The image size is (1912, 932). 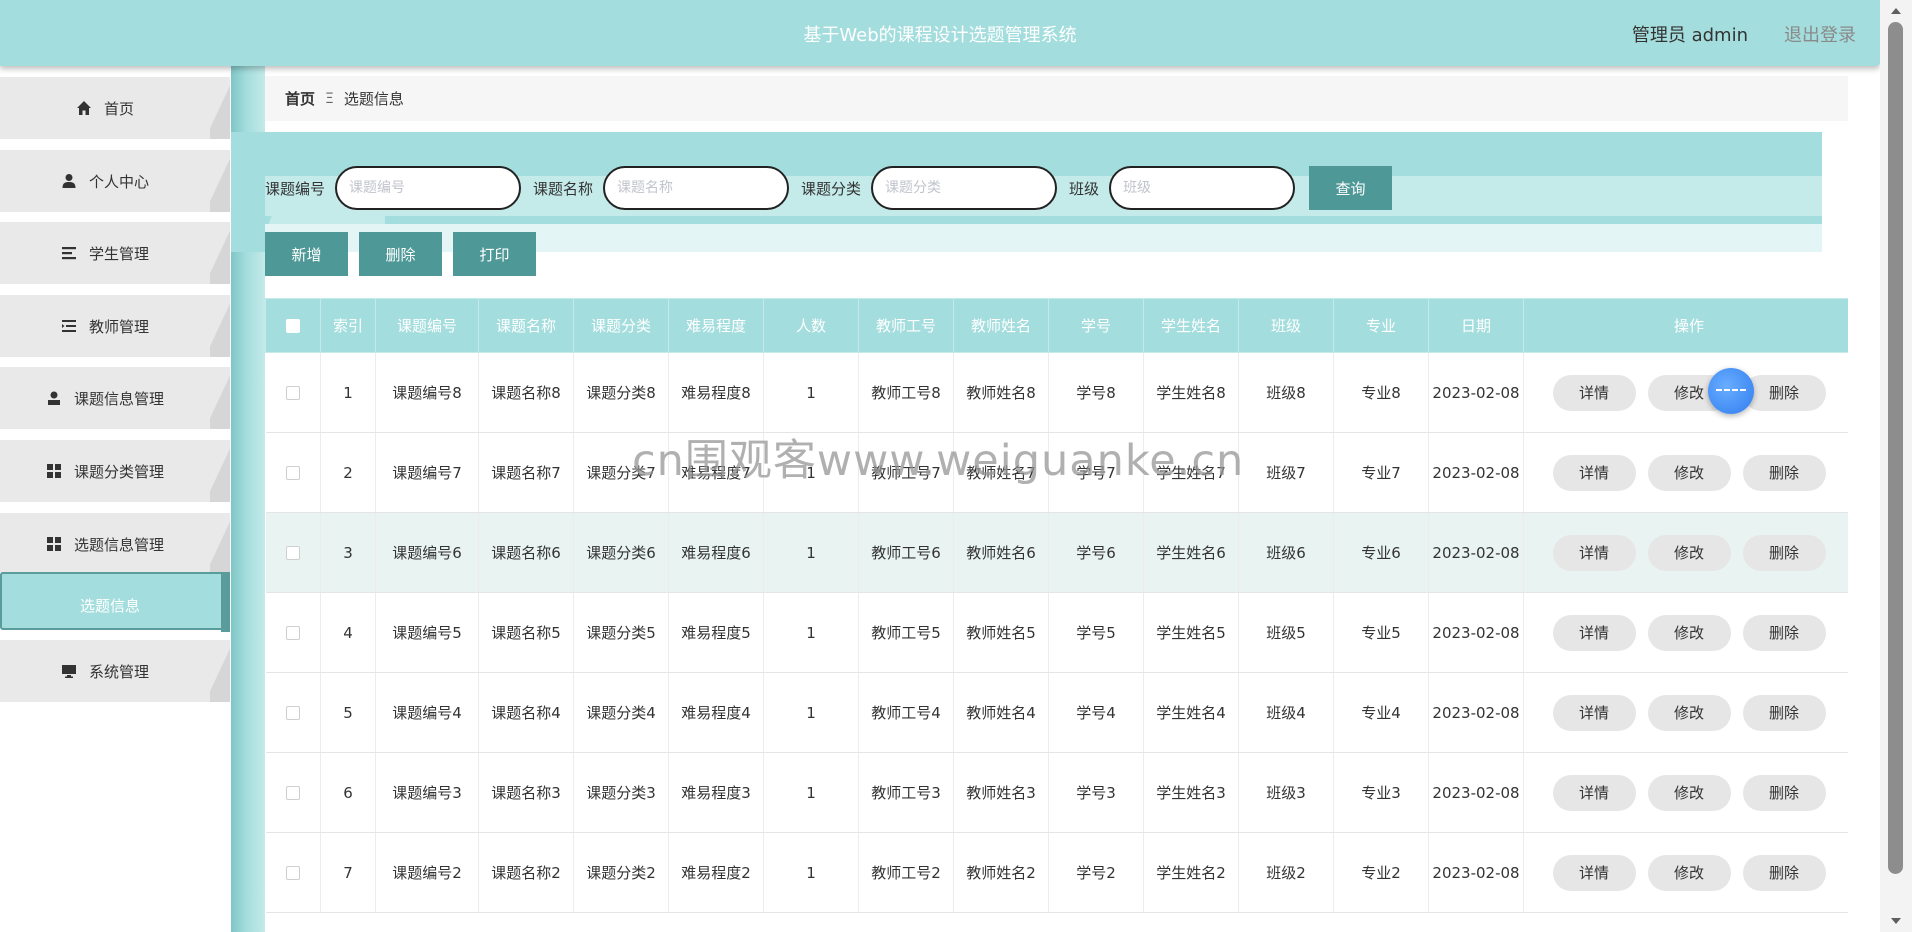 I want to click on grid-icon, so click(x=53, y=471).